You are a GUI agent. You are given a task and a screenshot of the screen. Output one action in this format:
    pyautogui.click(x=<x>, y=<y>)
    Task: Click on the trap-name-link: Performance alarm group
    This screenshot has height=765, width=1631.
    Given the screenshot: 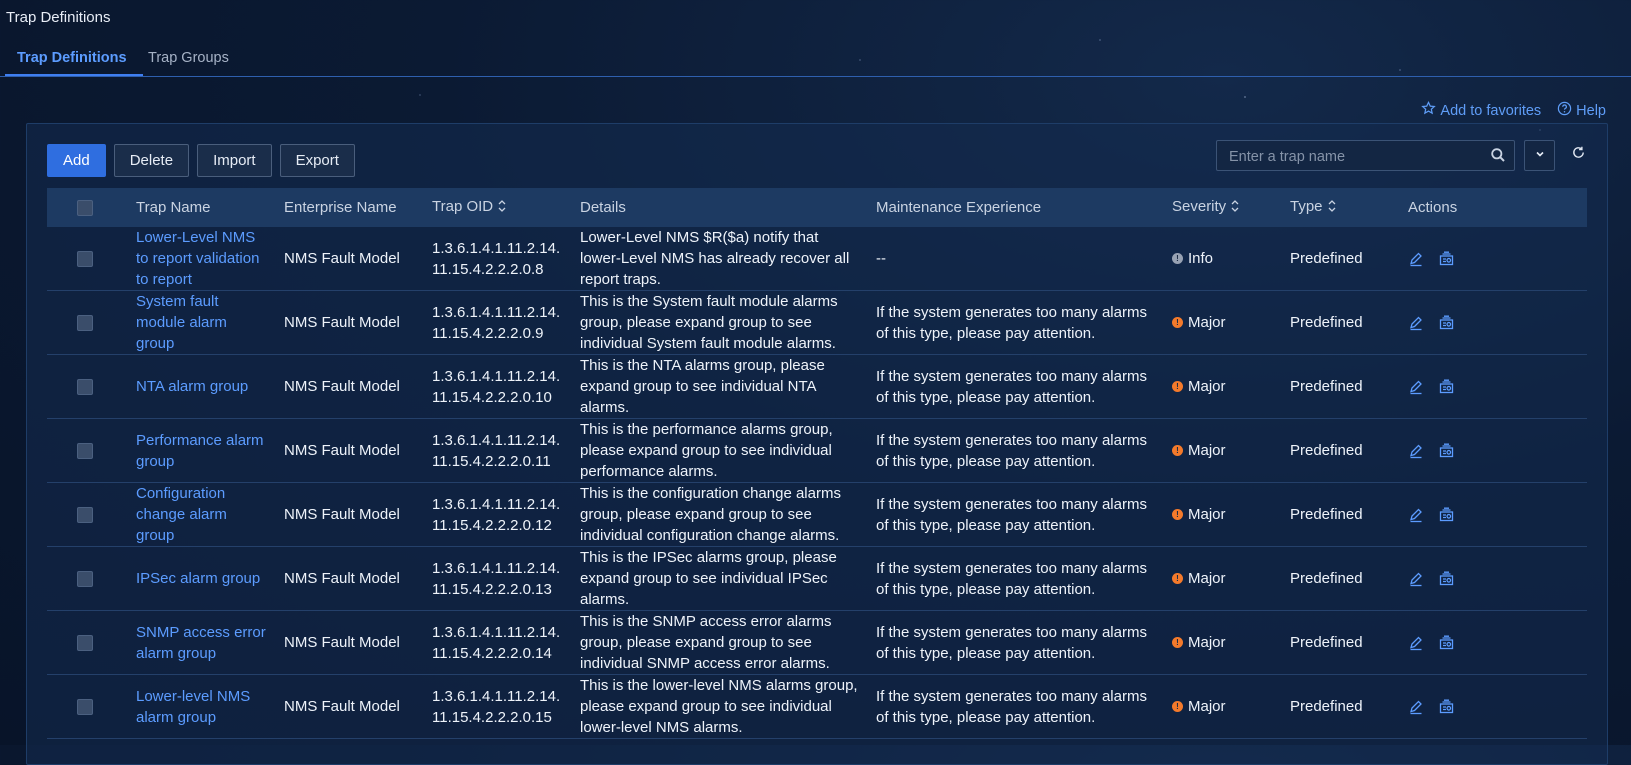 What is the action you would take?
    pyautogui.click(x=202, y=451)
    